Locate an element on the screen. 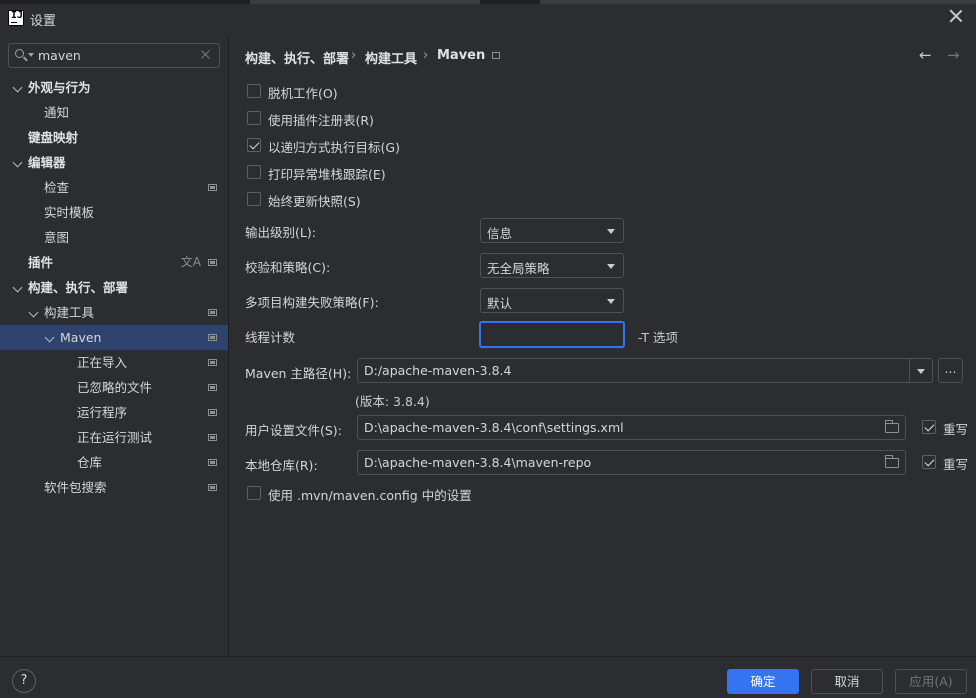  back-arrow-icon: ← is located at coordinates (925, 55).